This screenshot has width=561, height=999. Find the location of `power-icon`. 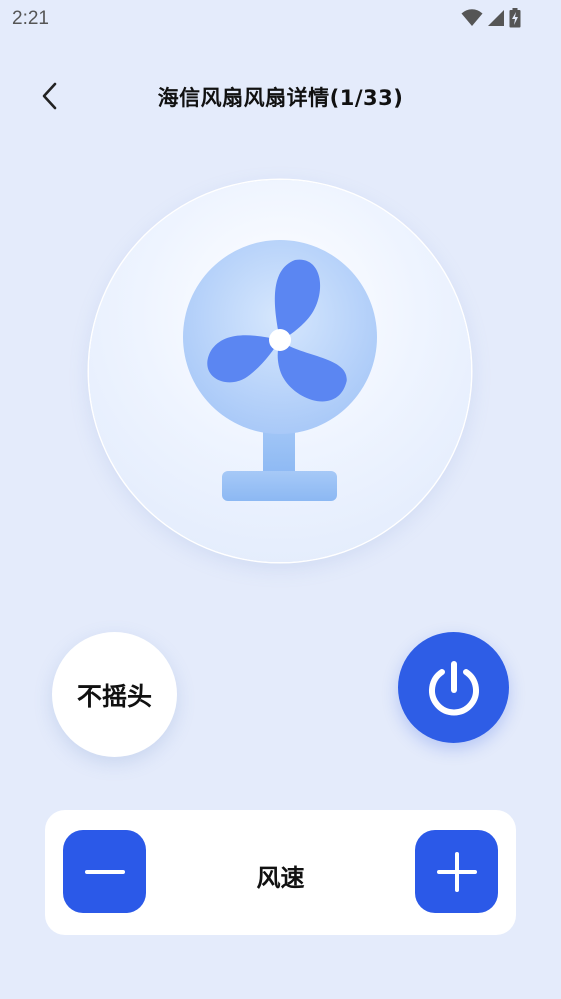

power-icon is located at coordinates (453, 687).